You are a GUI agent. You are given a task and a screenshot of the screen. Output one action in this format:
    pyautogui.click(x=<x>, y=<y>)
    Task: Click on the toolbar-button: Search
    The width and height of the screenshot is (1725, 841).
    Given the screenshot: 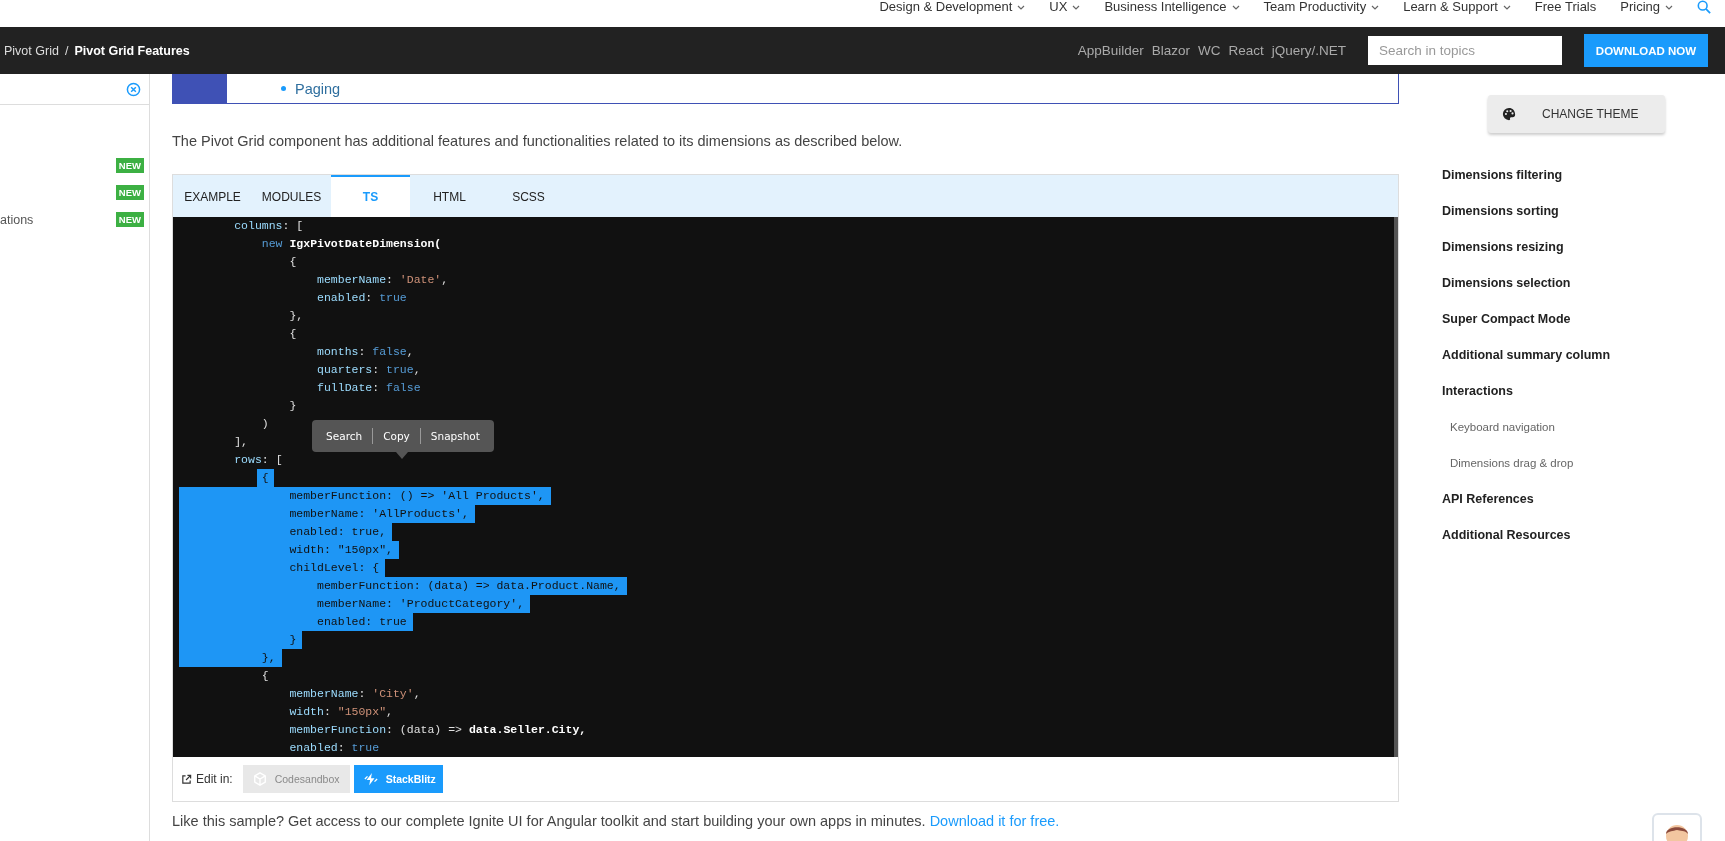 What is the action you would take?
    pyautogui.click(x=344, y=436)
    